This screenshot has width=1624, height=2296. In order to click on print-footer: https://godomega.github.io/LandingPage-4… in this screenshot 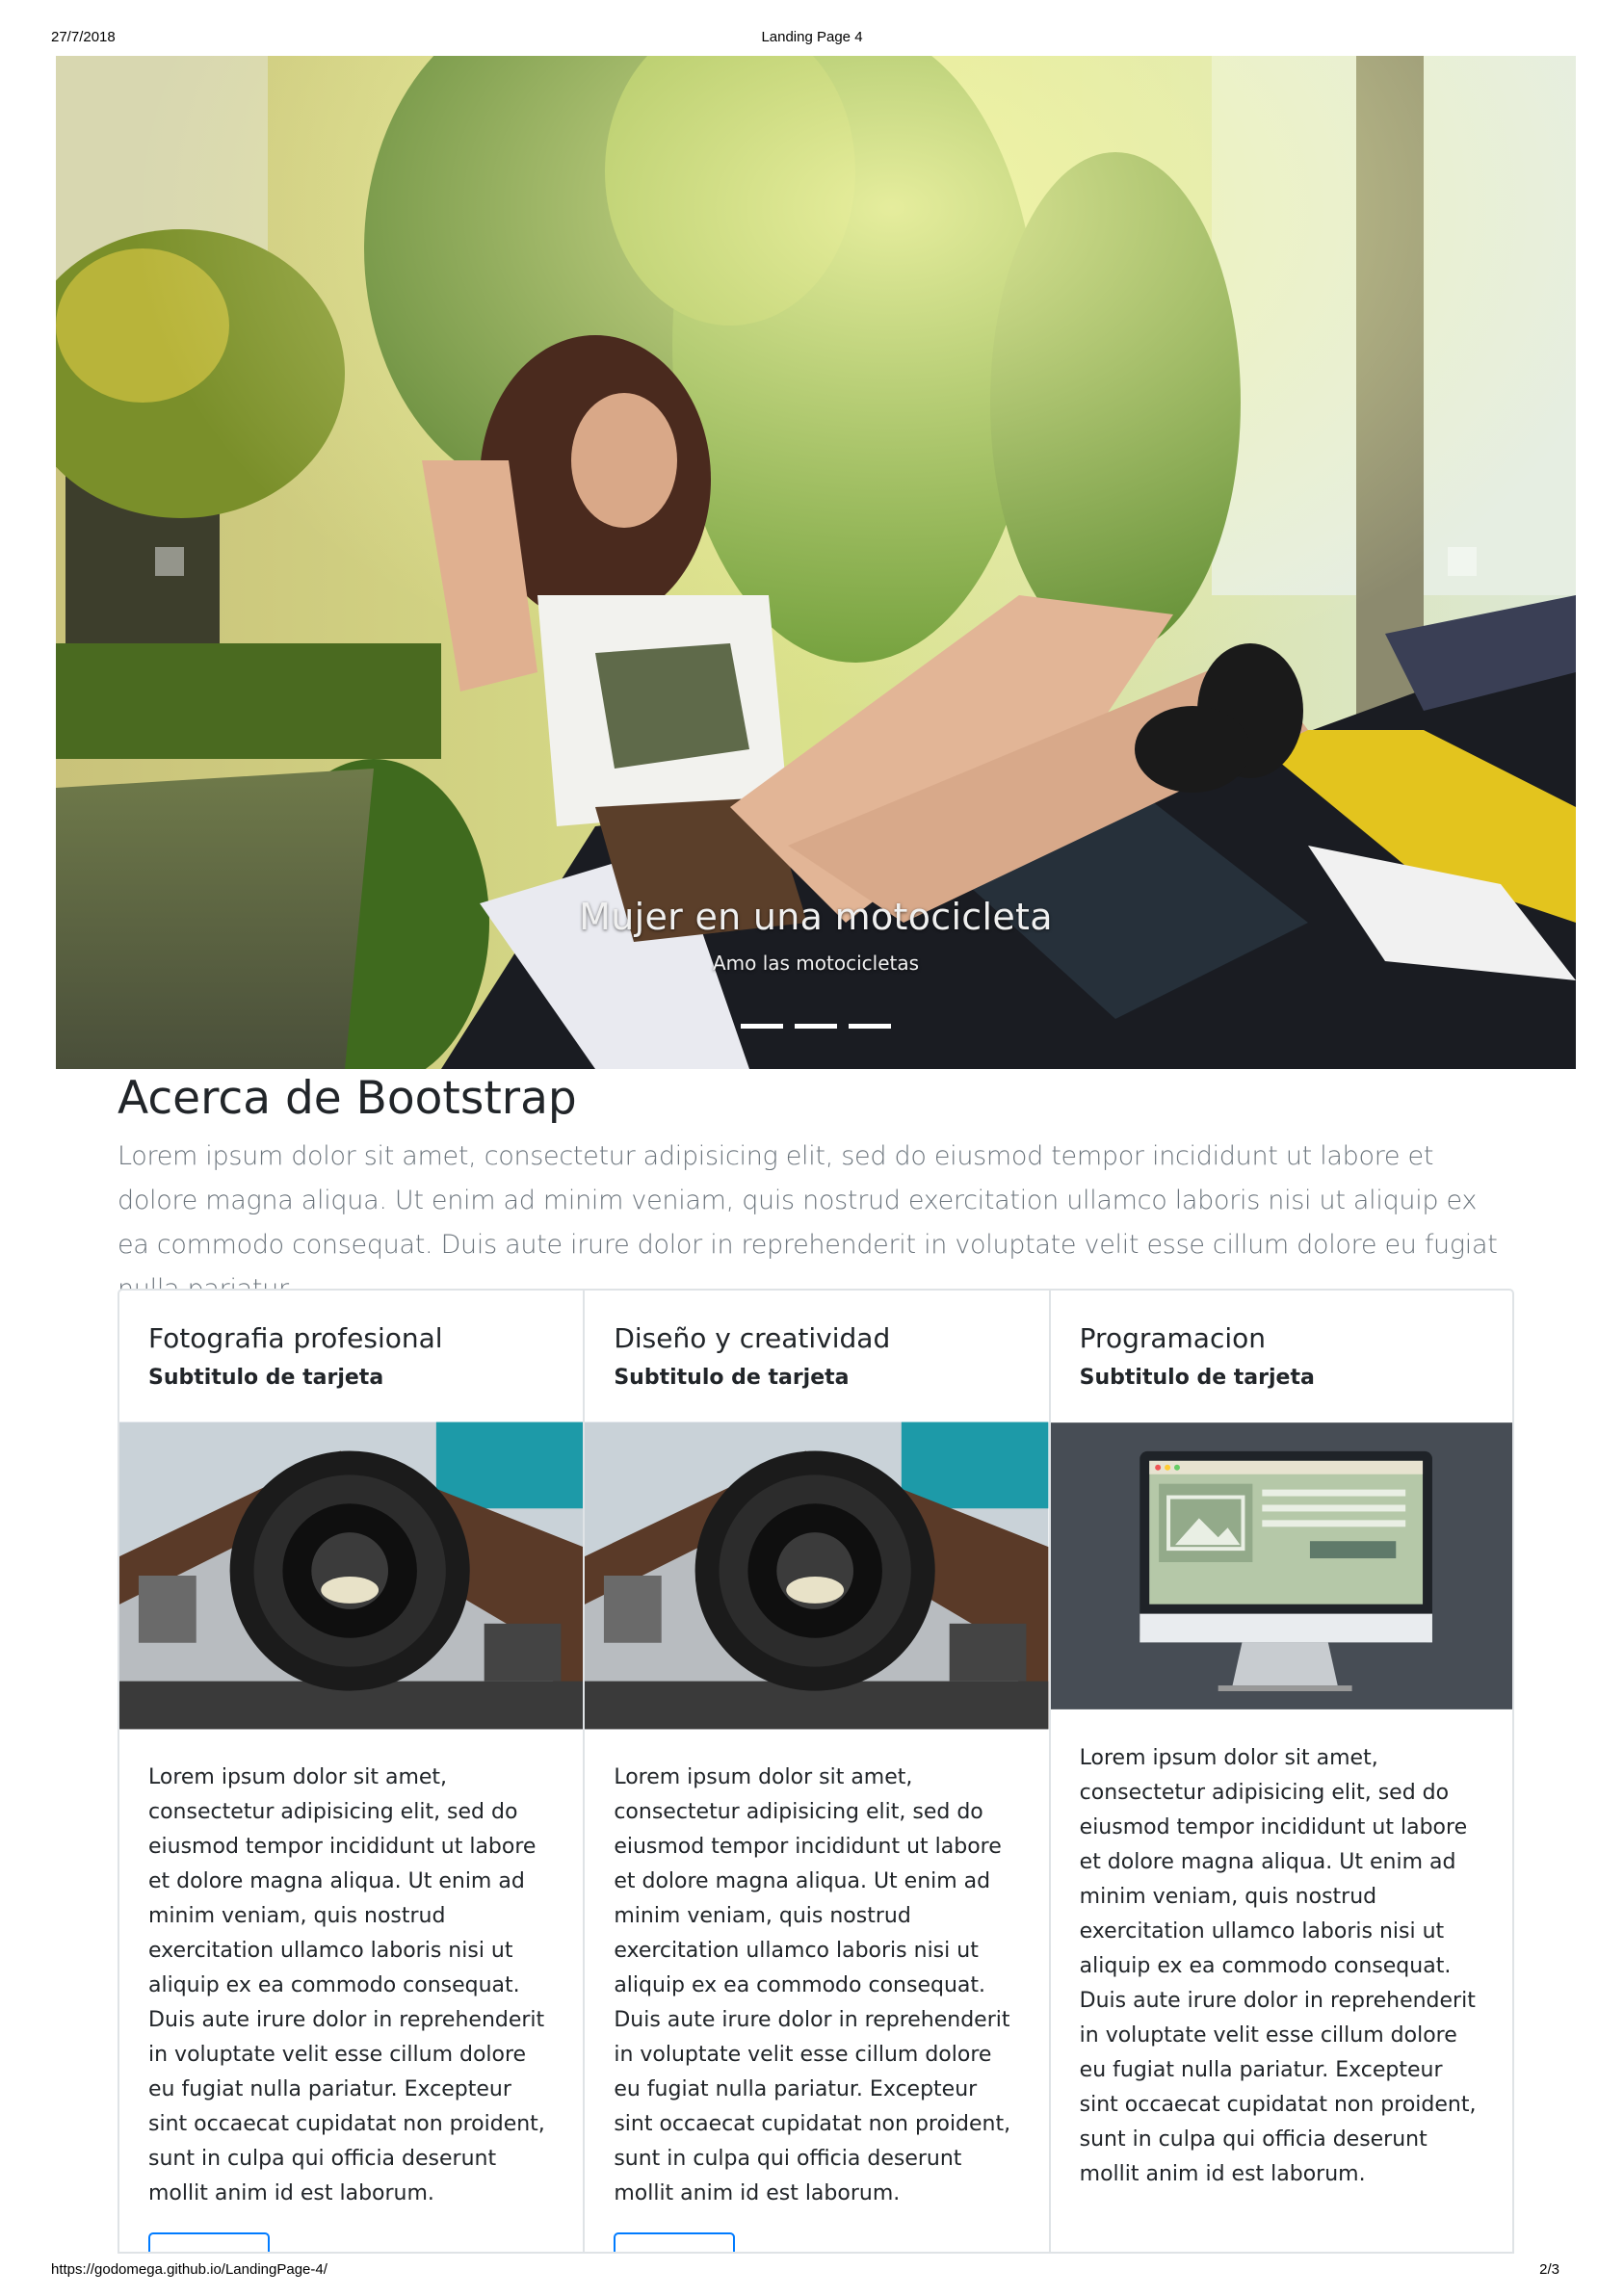, I will do `click(812, 2273)`.